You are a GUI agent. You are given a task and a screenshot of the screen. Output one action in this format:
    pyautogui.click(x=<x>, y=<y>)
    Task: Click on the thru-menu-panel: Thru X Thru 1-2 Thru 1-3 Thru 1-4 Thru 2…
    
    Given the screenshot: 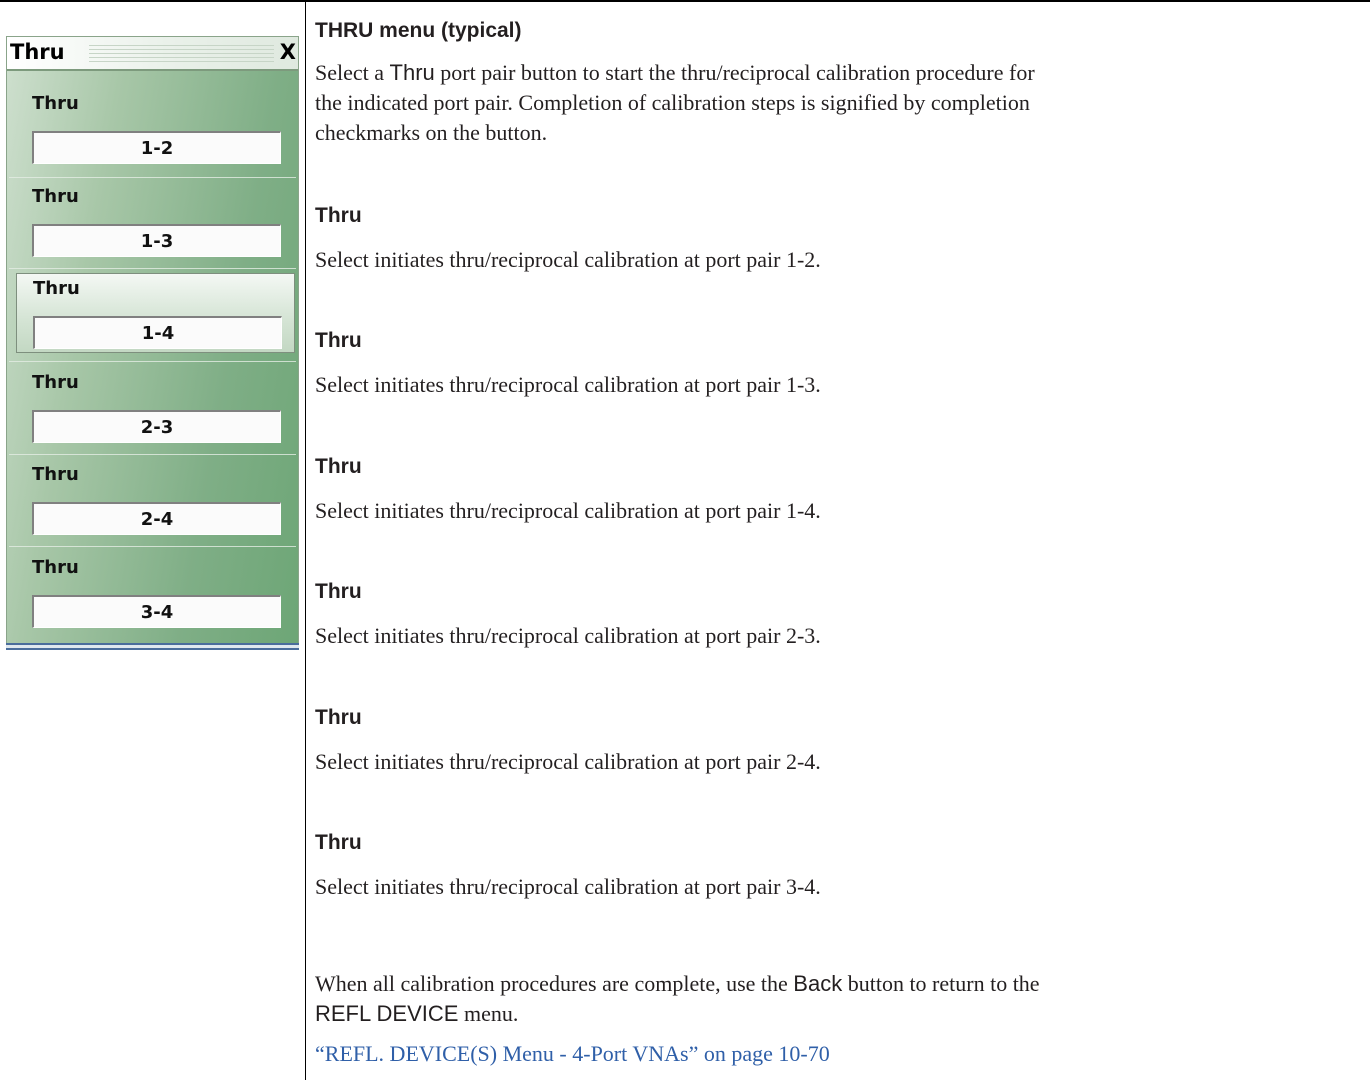 What is the action you would take?
    pyautogui.click(x=152, y=343)
    